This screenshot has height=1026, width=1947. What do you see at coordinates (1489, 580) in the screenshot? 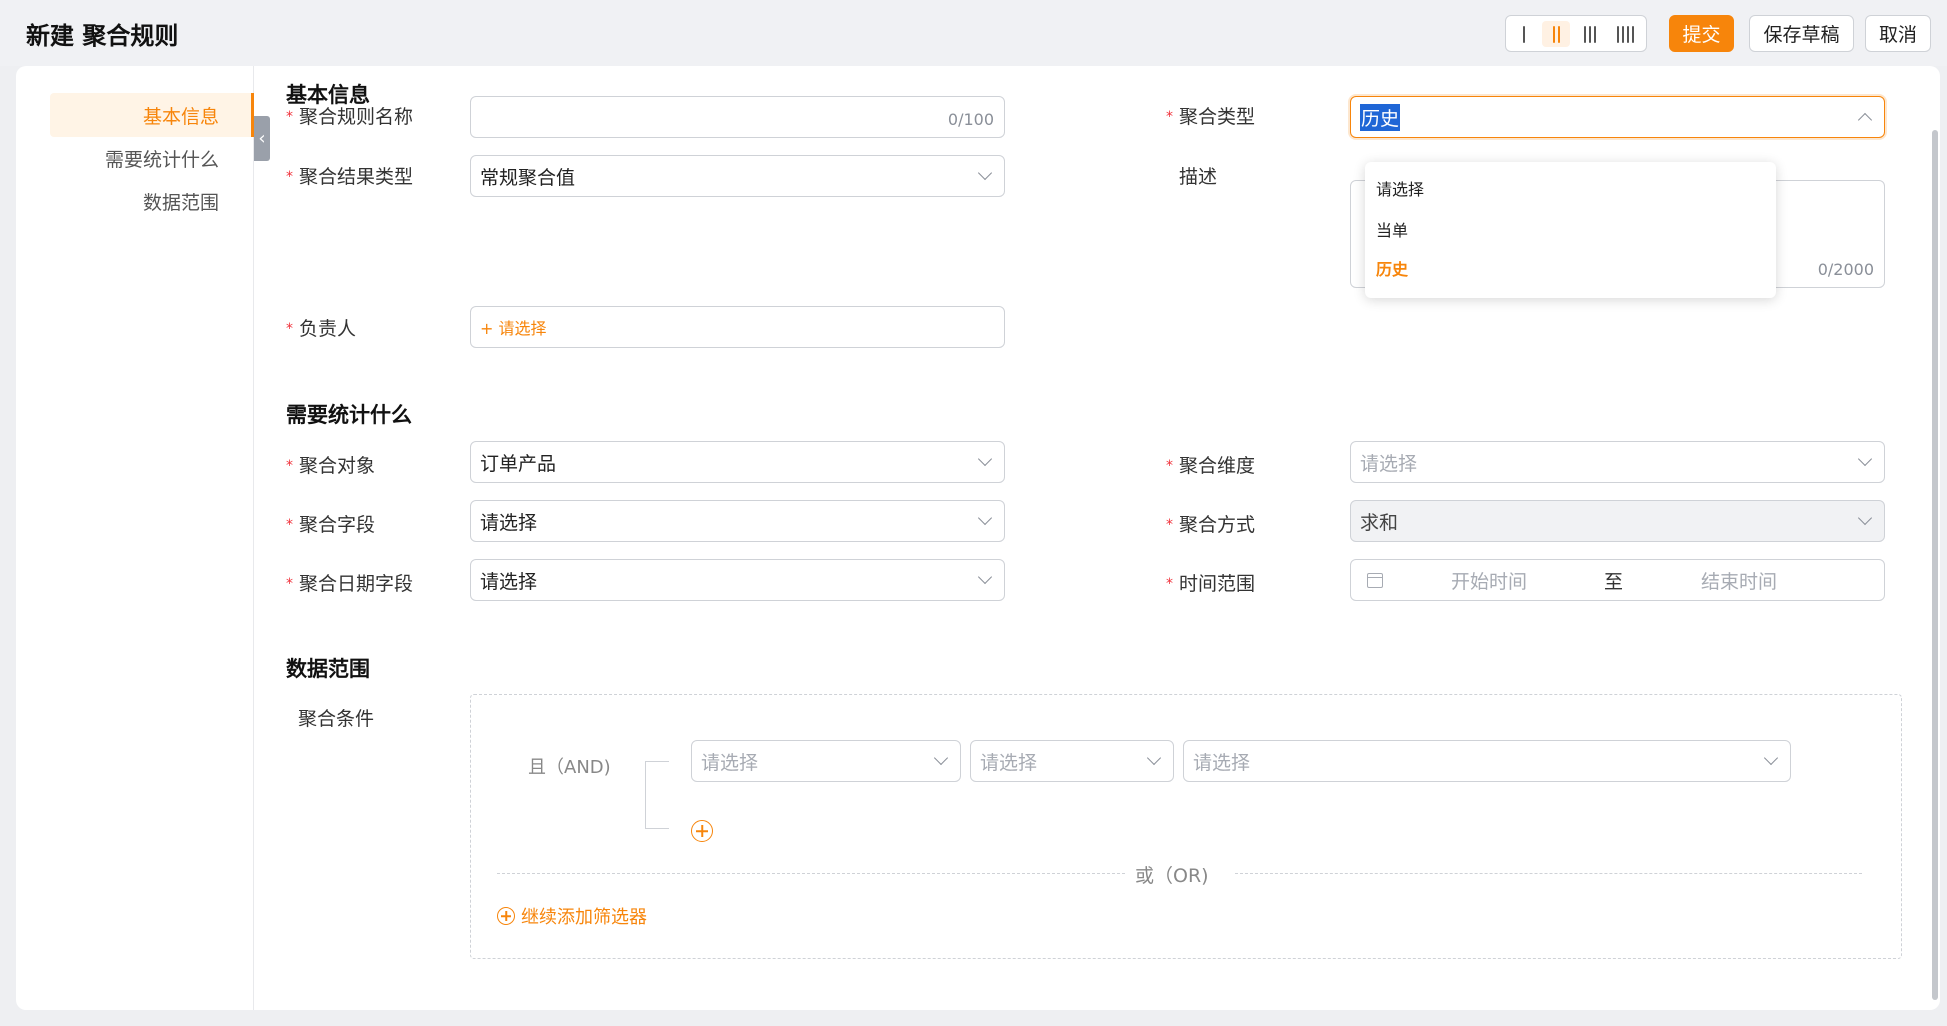
I see `start-time-input: 开始时间` at bounding box center [1489, 580].